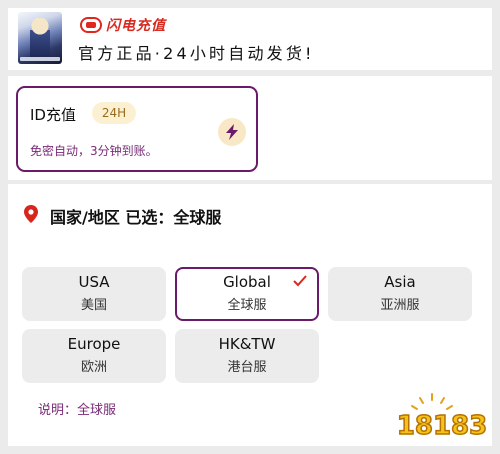 The image size is (500, 454). Describe the element at coordinates (136, 26) in the screenshot. I see `brand-name: 闪电充值` at that location.